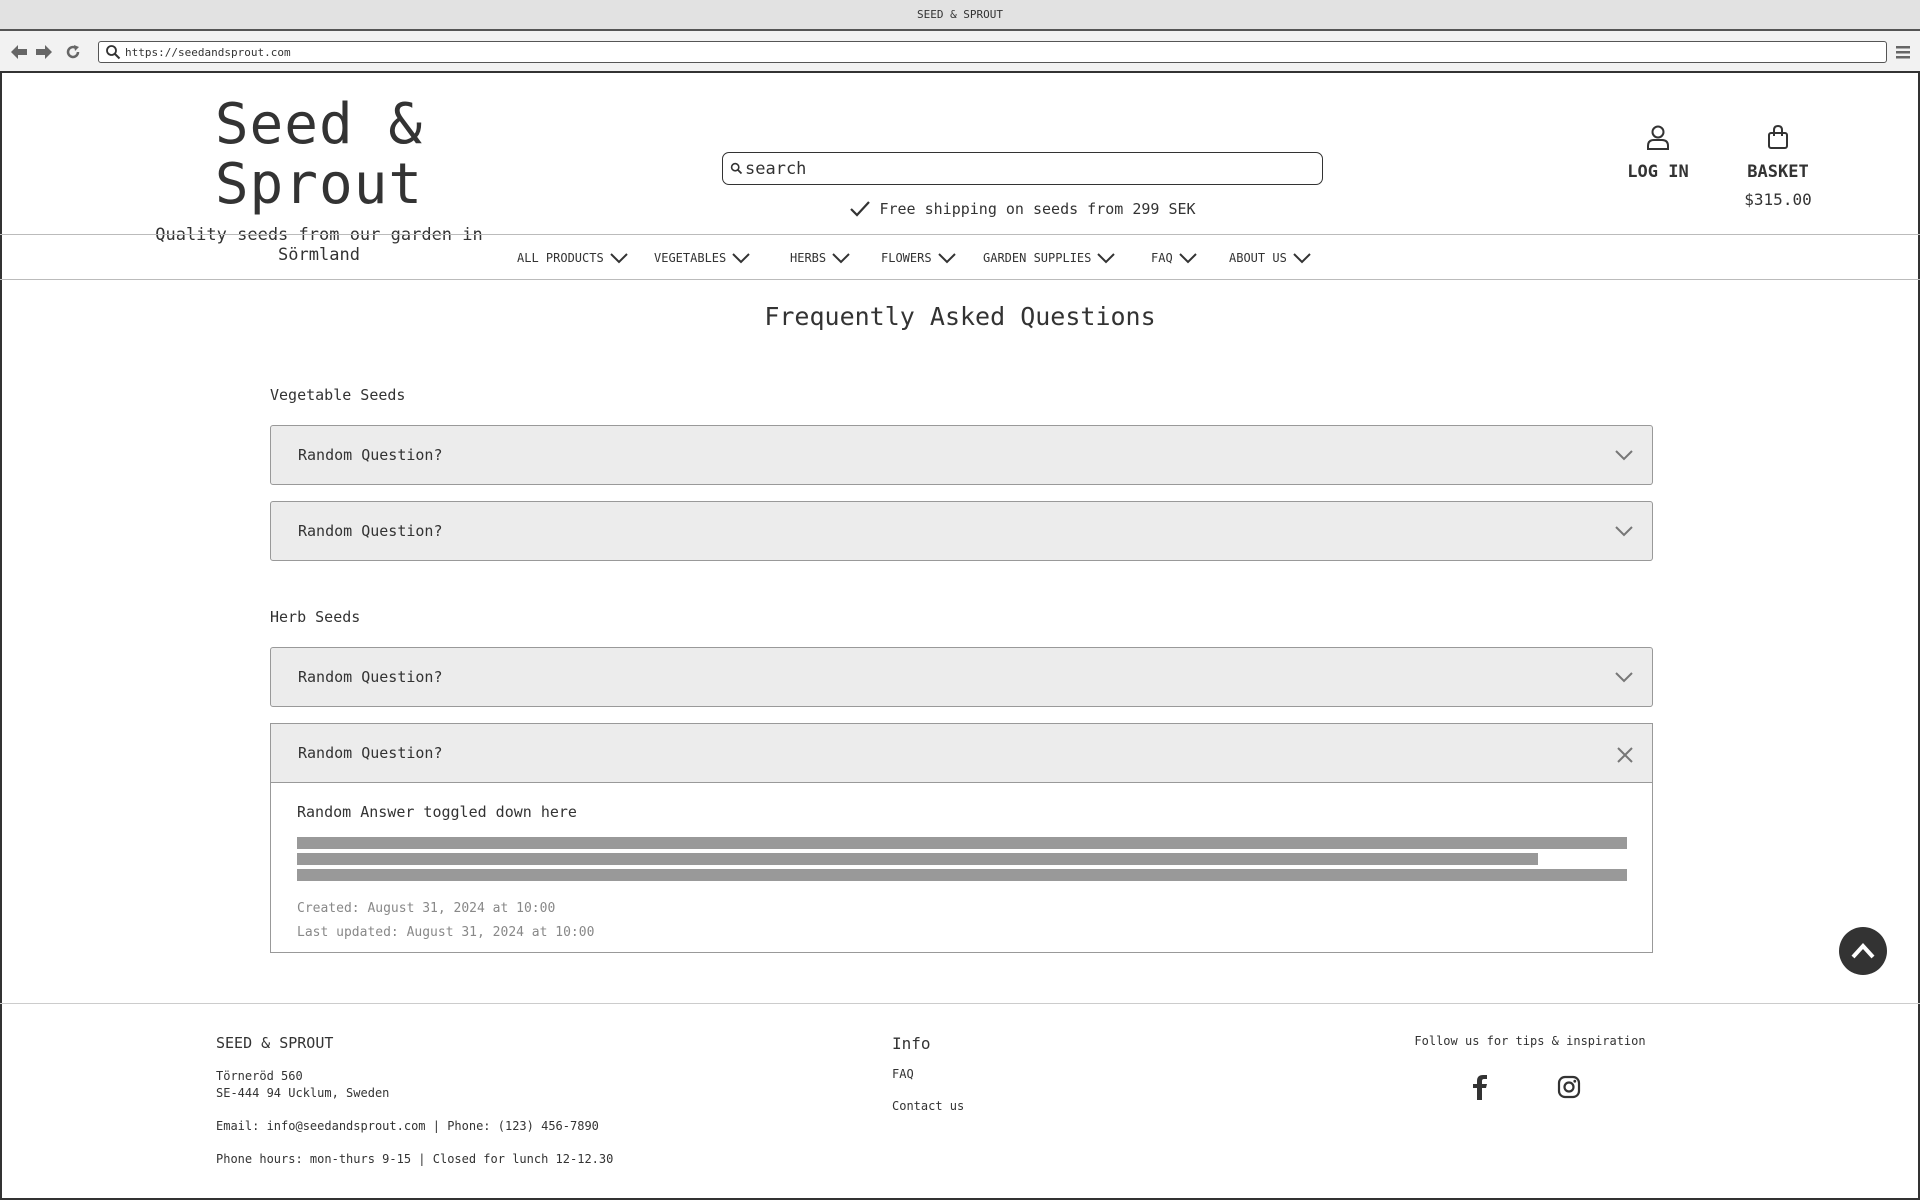 The height and width of the screenshot is (1200, 1920). Describe the element at coordinates (992, 52) in the screenshot. I see `url-field: https://seedandsprout.com` at that location.